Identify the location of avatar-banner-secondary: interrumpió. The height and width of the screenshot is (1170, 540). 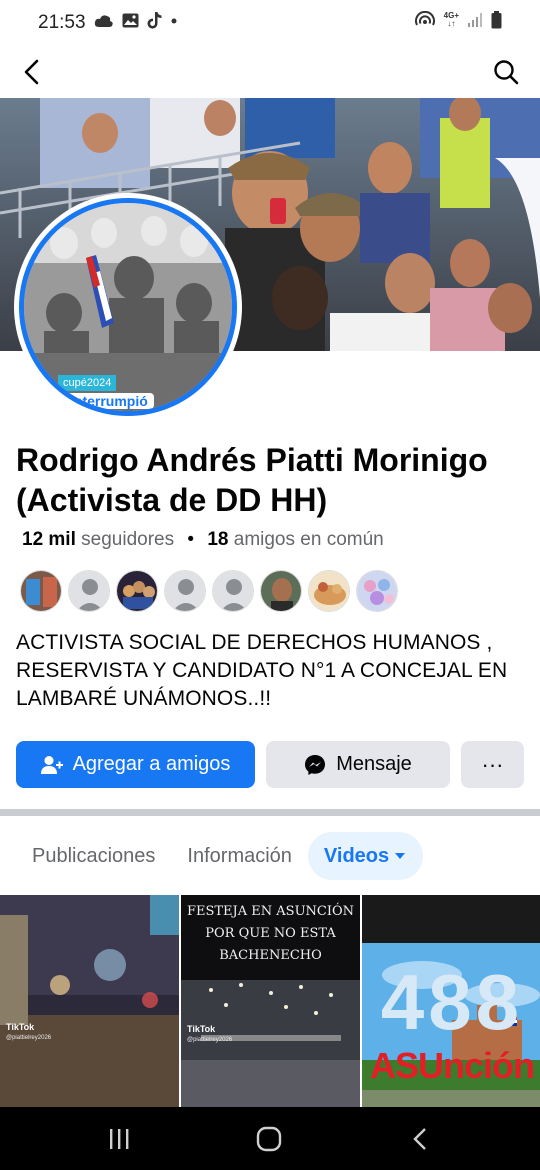
(109, 401).